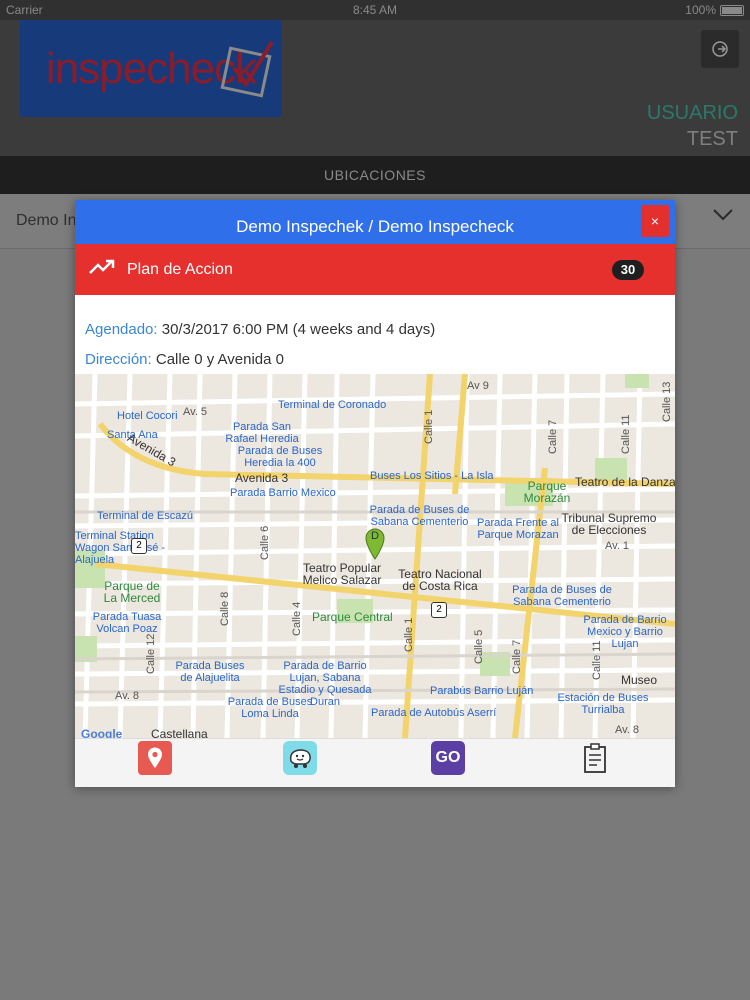 The image size is (750, 1000). What do you see at coordinates (639, 680) in the screenshot?
I see `map-label: Museo` at bounding box center [639, 680].